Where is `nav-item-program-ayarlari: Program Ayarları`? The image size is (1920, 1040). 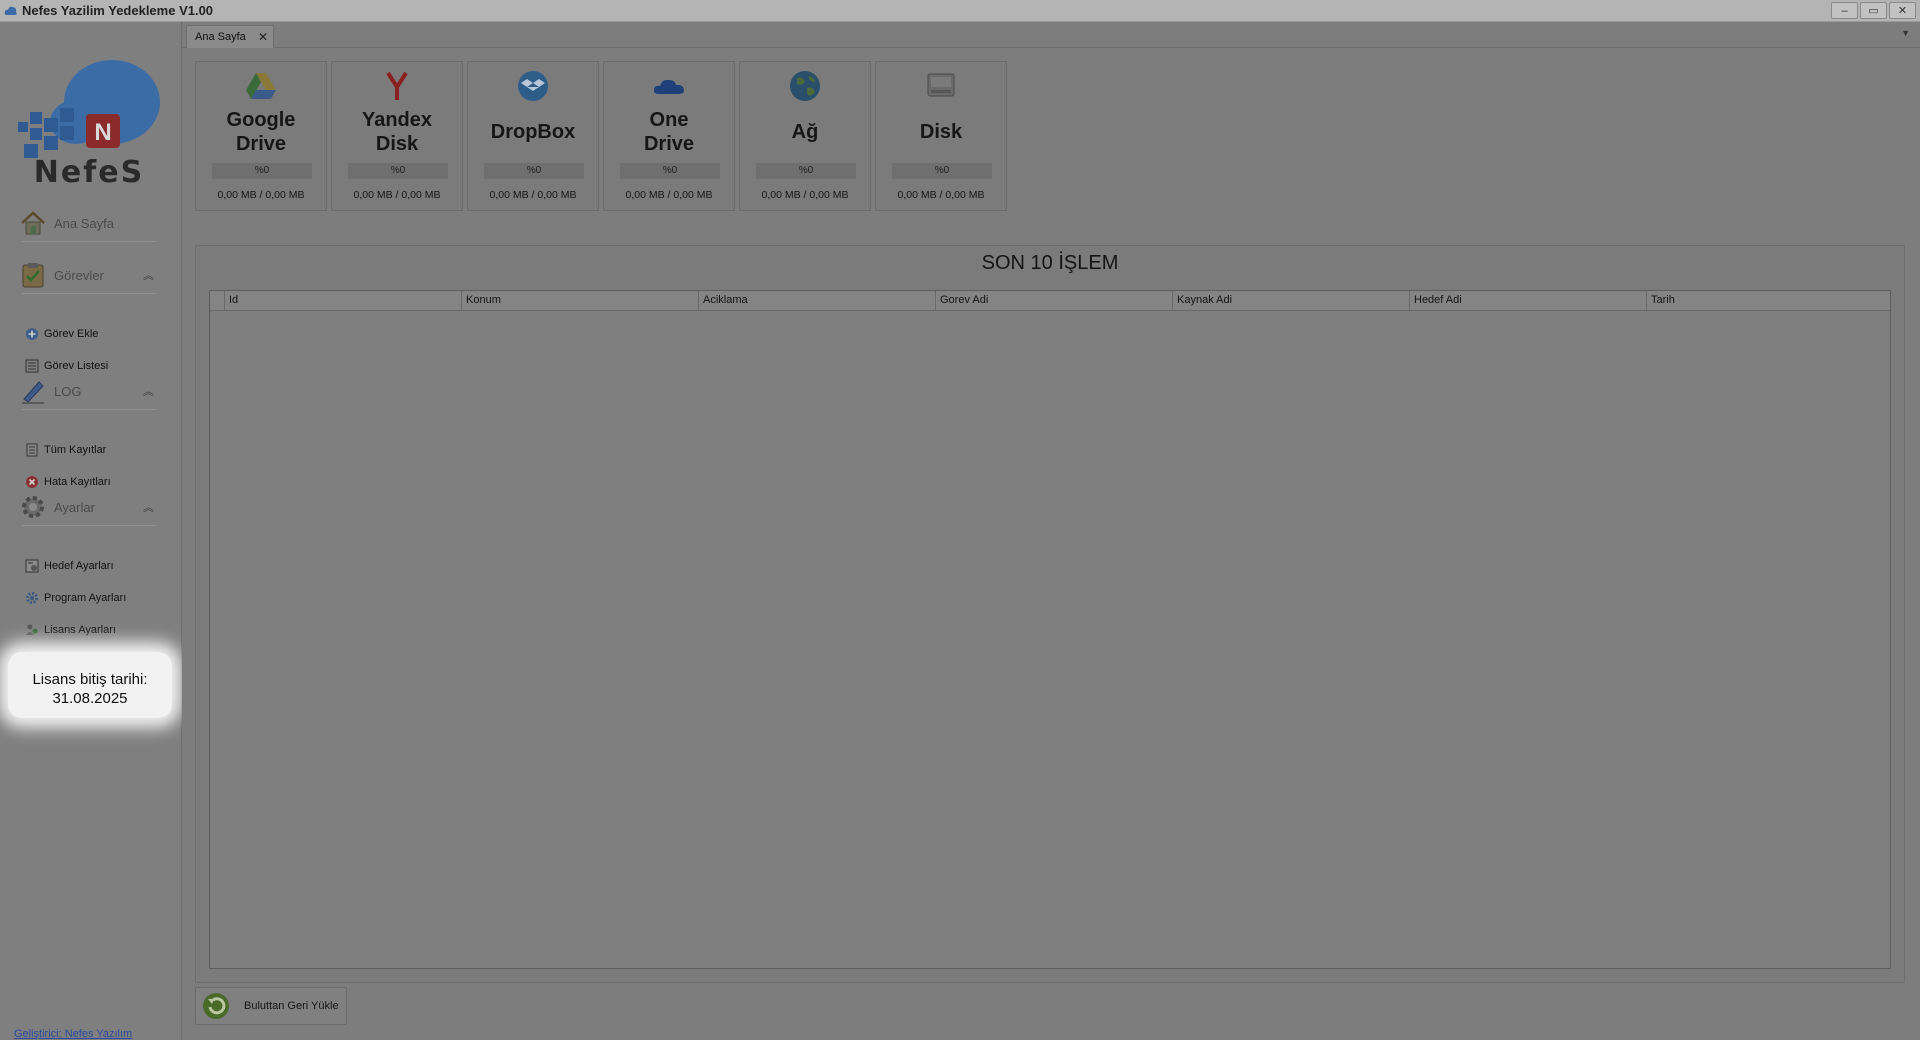 nav-item-program-ayarlari: Program Ayarları is located at coordinates (75, 598).